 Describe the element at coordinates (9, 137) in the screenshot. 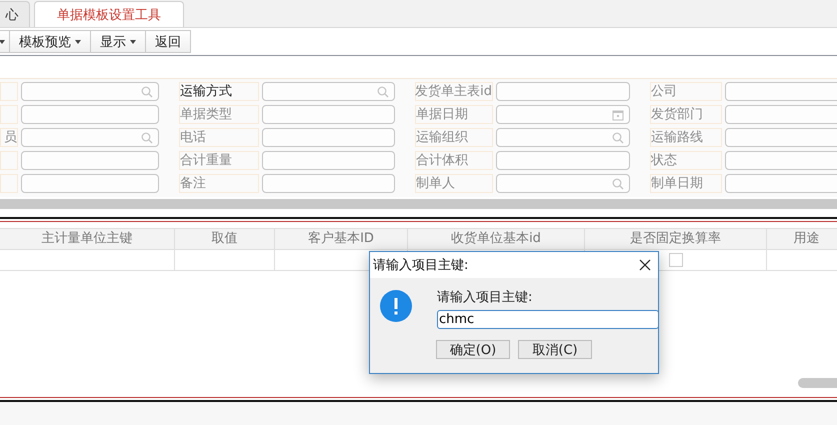

I see `field-label: 员` at that location.